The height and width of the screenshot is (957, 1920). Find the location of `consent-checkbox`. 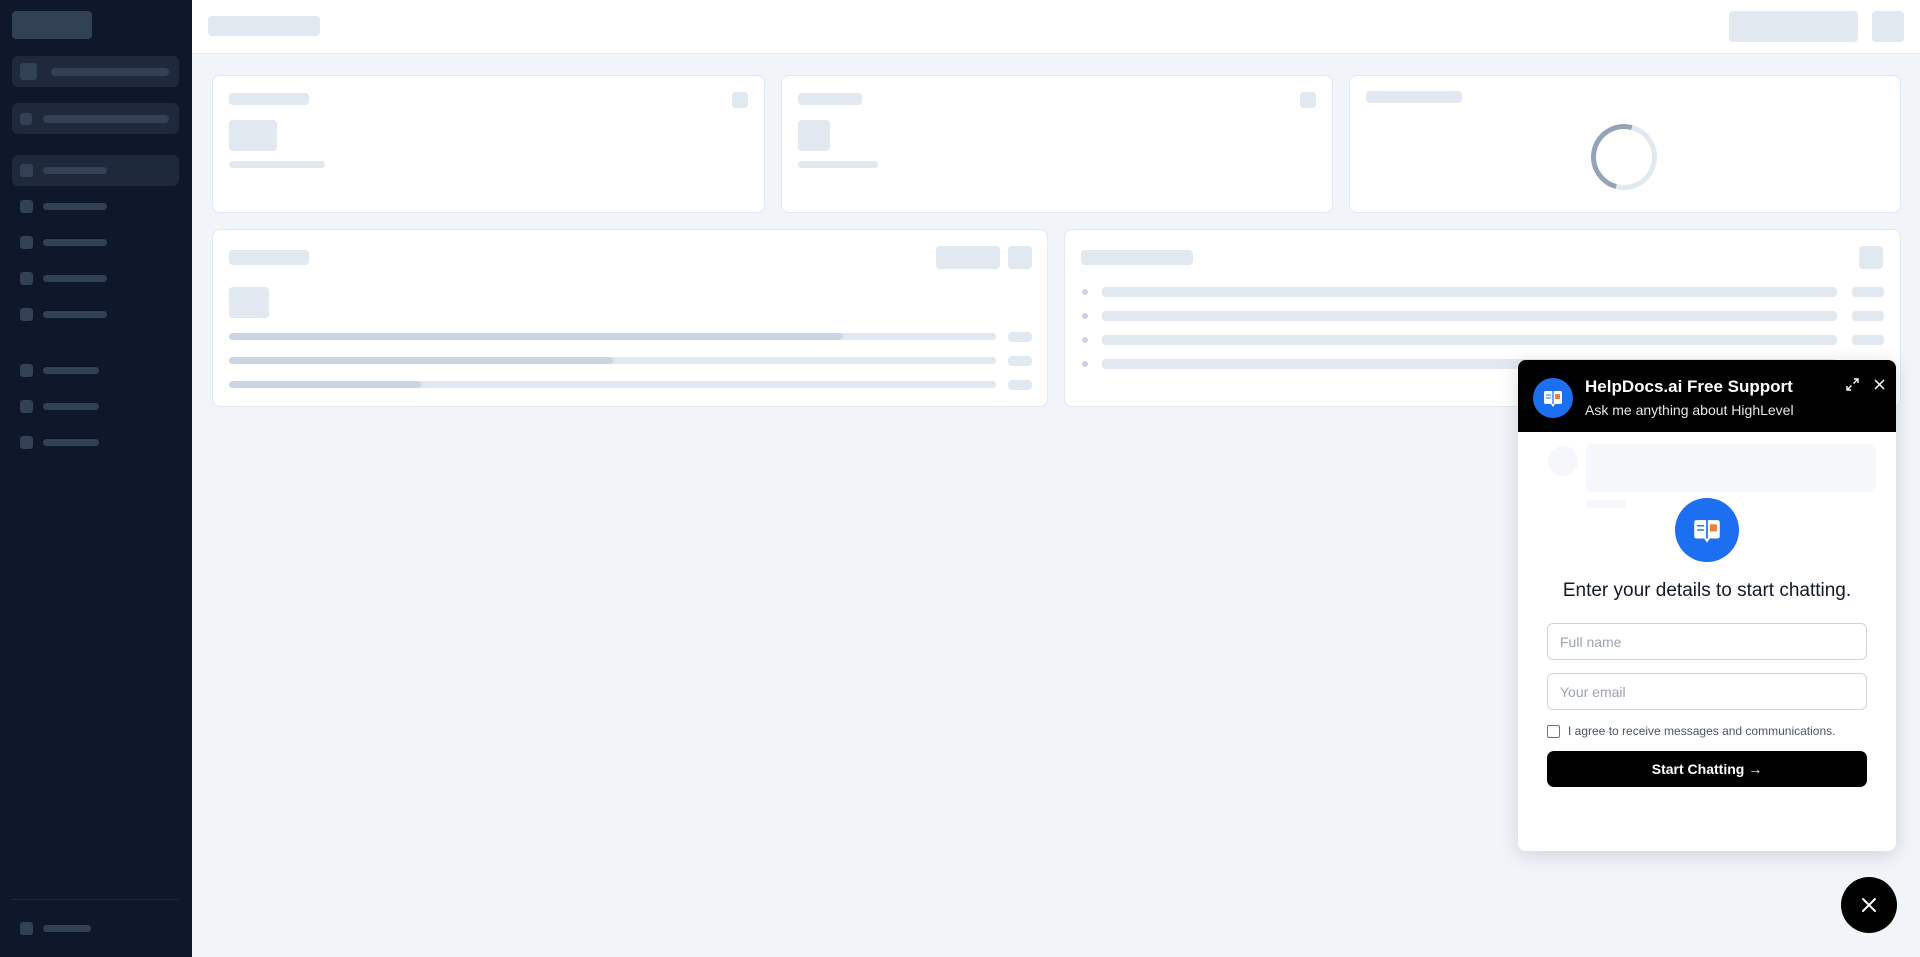

consent-checkbox is located at coordinates (1553, 731).